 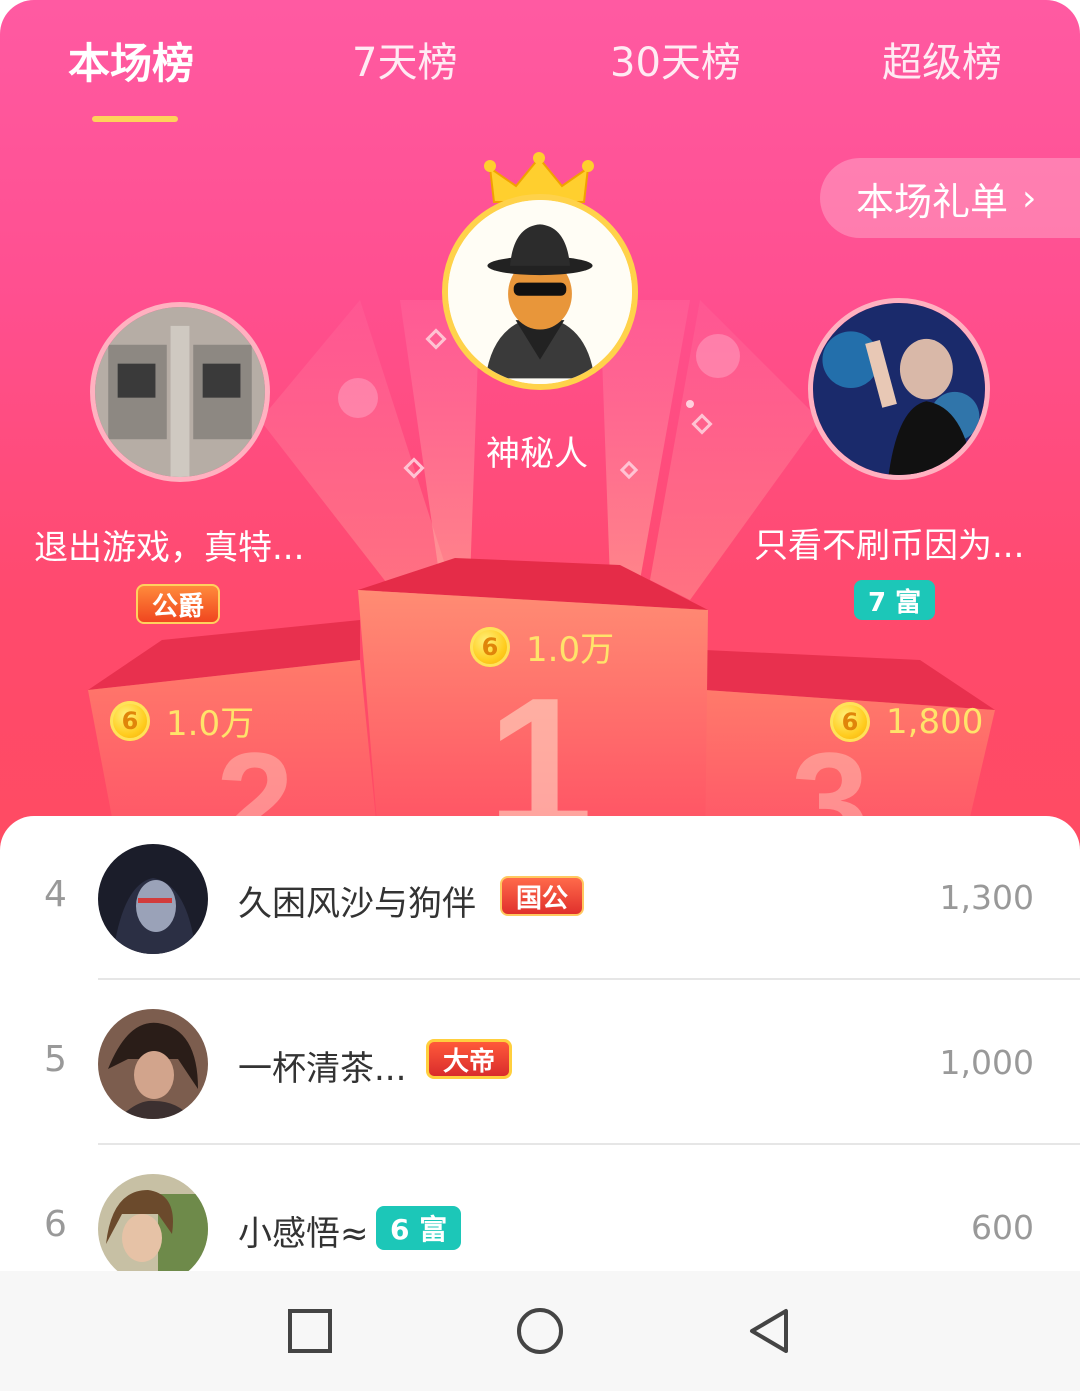 I want to click on chevron-right-icon: ›, so click(x=1029, y=198).